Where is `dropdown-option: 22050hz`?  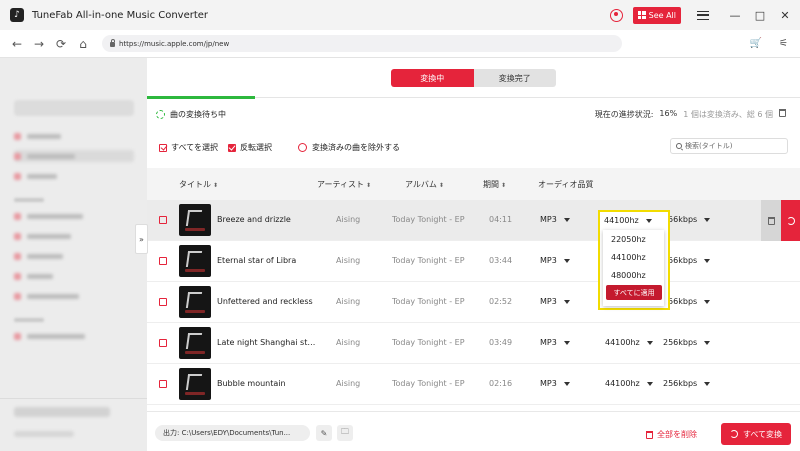 dropdown-option: 22050hz is located at coordinates (628, 239).